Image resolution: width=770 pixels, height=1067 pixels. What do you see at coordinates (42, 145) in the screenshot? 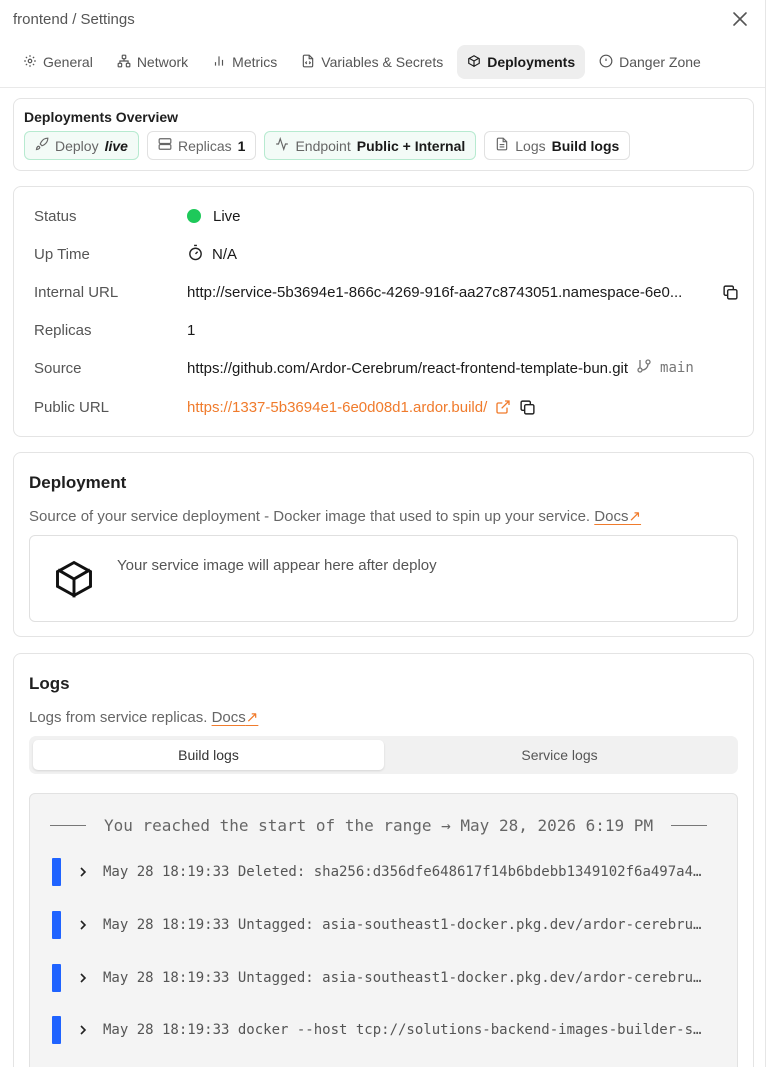
I see `rocket-icon` at bounding box center [42, 145].